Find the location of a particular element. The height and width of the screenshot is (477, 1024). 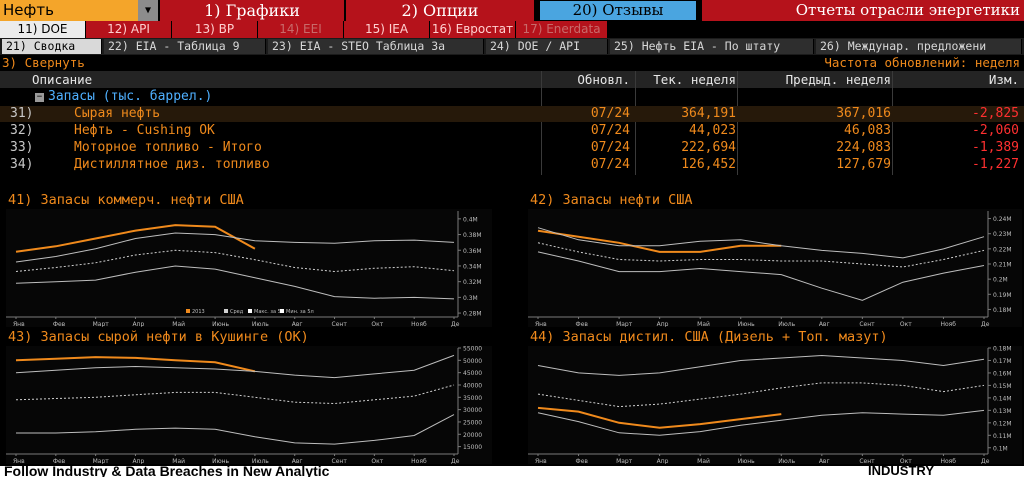

tab-iea: 15) IEA is located at coordinates (387, 29).